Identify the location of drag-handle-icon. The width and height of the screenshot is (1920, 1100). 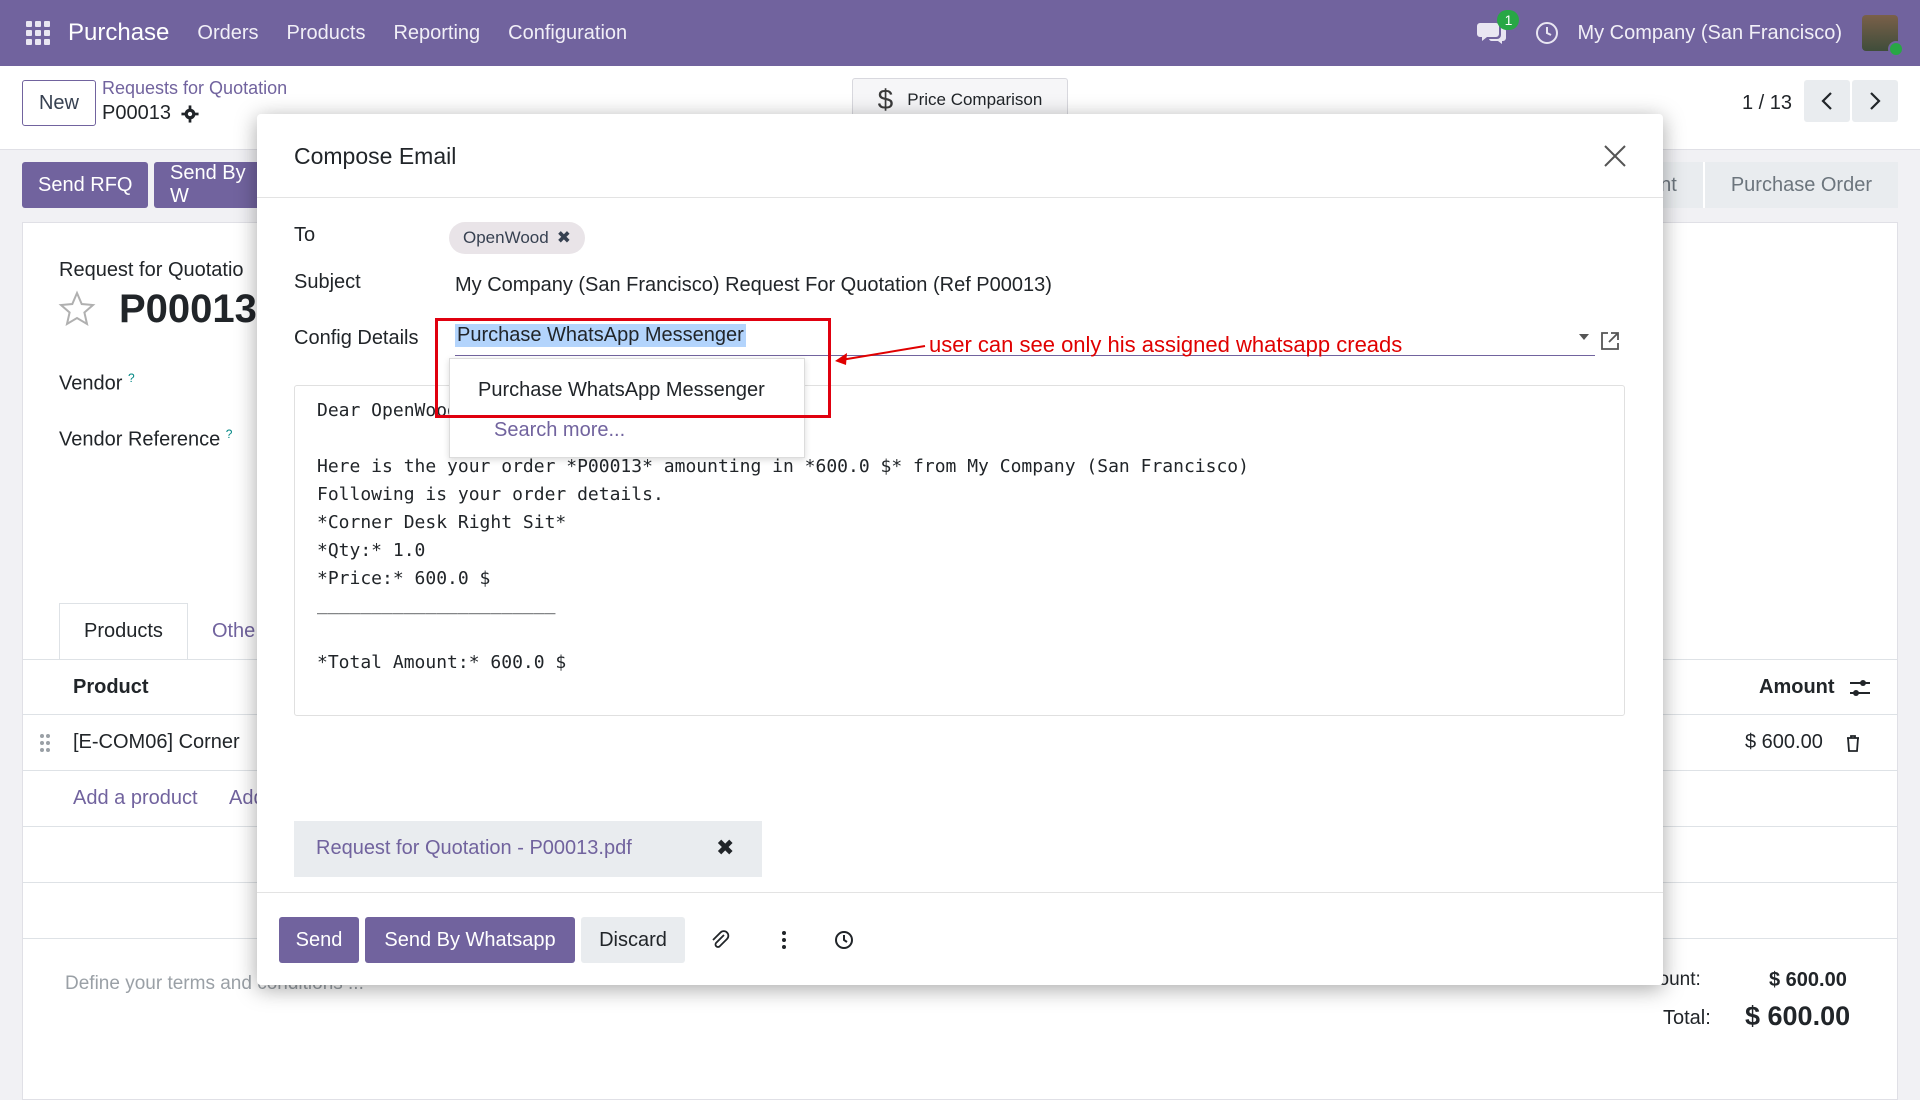
(45, 743).